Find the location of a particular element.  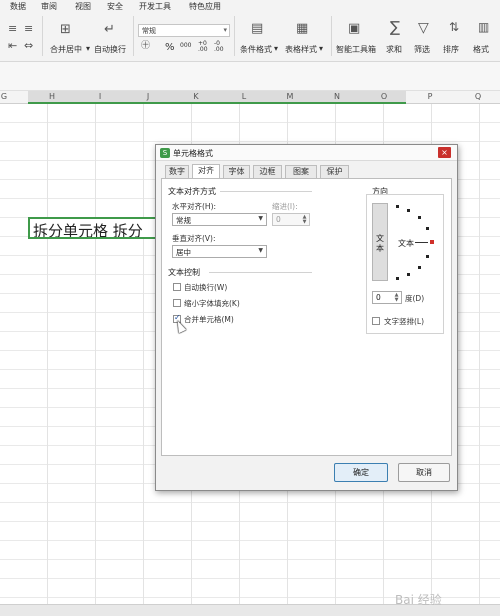

sort-icon: ⇅ is located at coordinates (454, 27).